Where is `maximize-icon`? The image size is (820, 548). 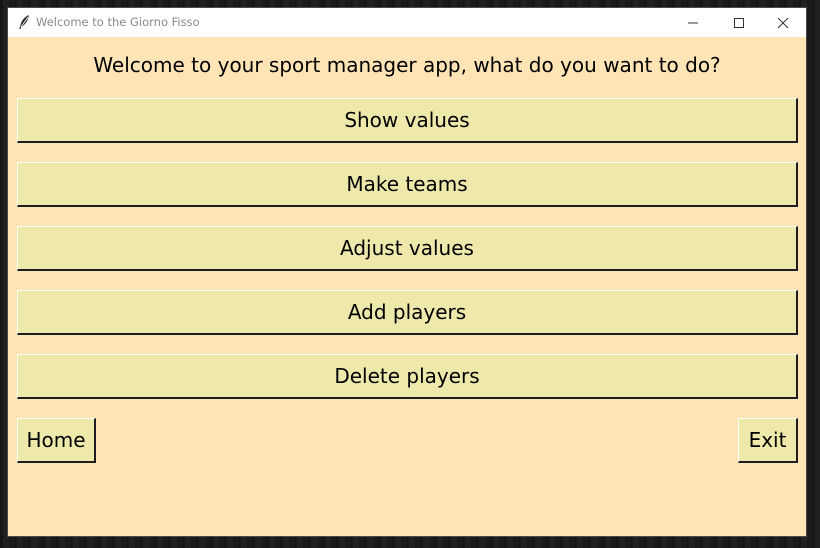 maximize-icon is located at coordinates (739, 22).